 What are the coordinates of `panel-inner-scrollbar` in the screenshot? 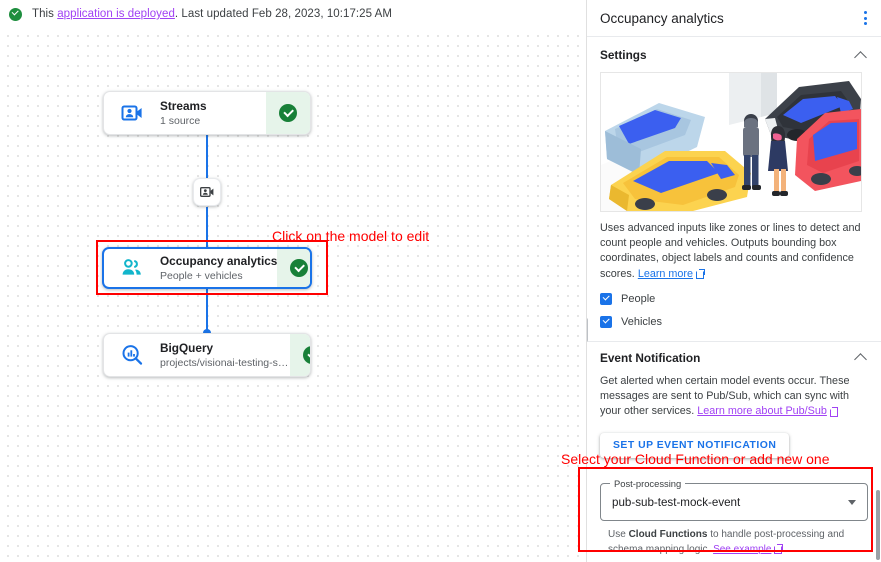 It's located at (587, 330).